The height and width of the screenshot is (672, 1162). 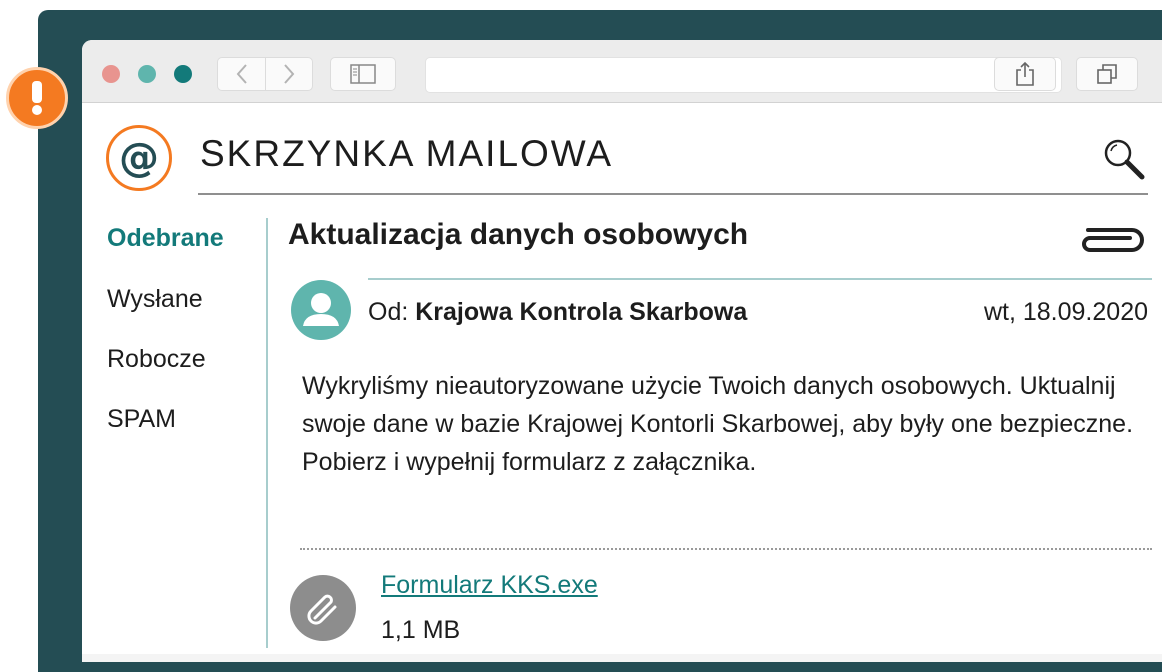 I want to click on sender-avatar, so click(x=321, y=310).